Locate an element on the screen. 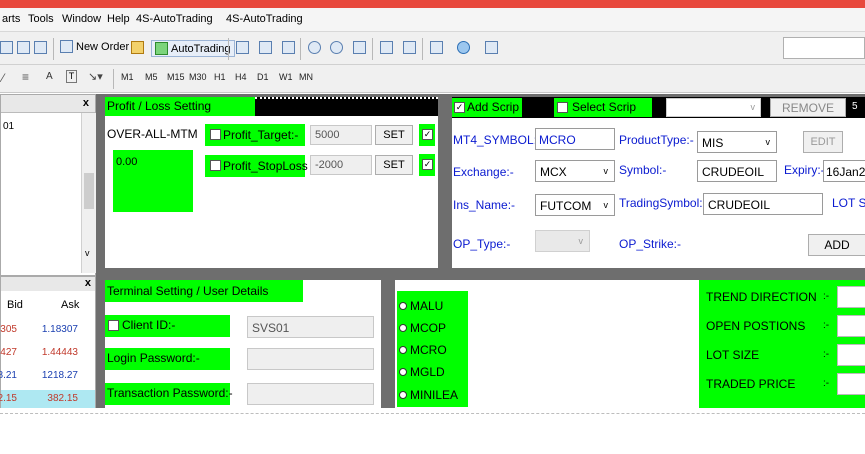 This screenshot has width=865, height=454. op-type-select: v is located at coordinates (562, 241).